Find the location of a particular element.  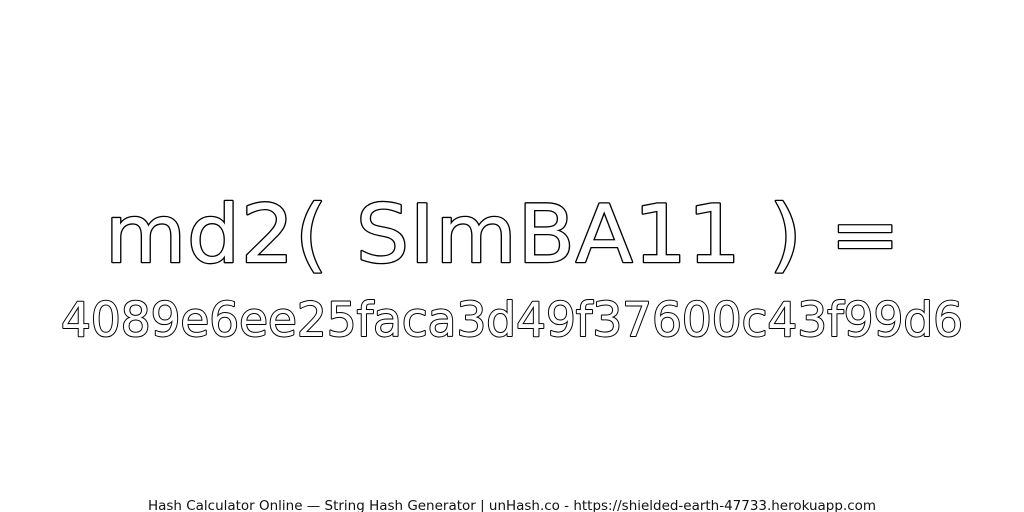

hash-digest-value: 4089e6ee25faca3d49f37600c43f99d6 is located at coordinates (512, 320).